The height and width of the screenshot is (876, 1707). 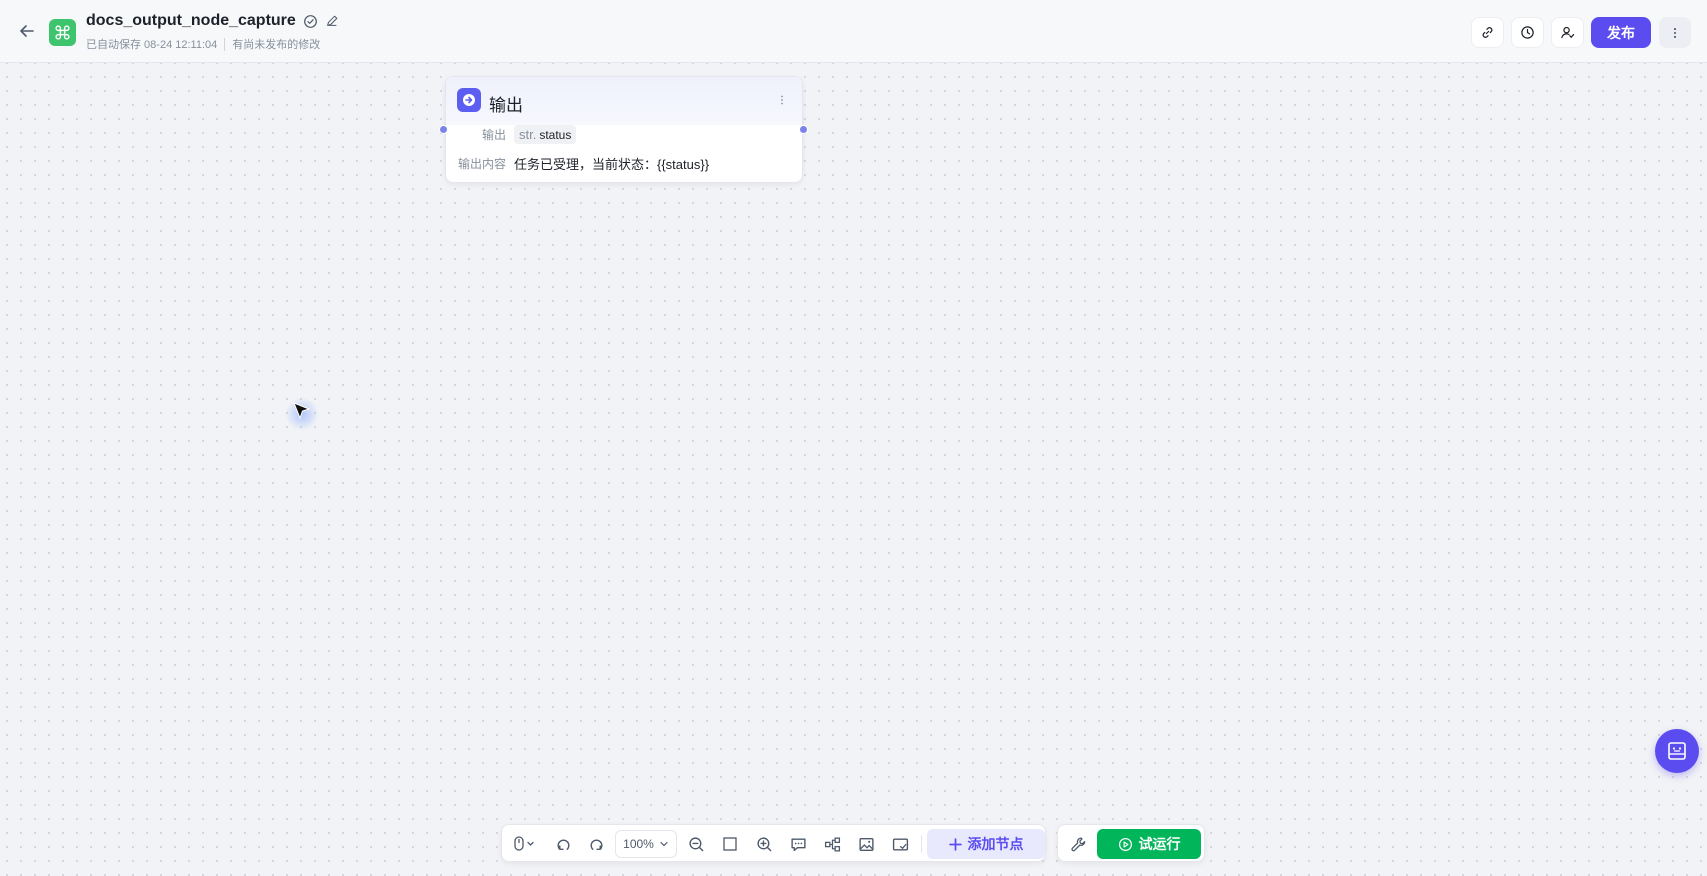 I want to click on canvas-toolbar: 100% 添加节点, so click(x=773, y=843).